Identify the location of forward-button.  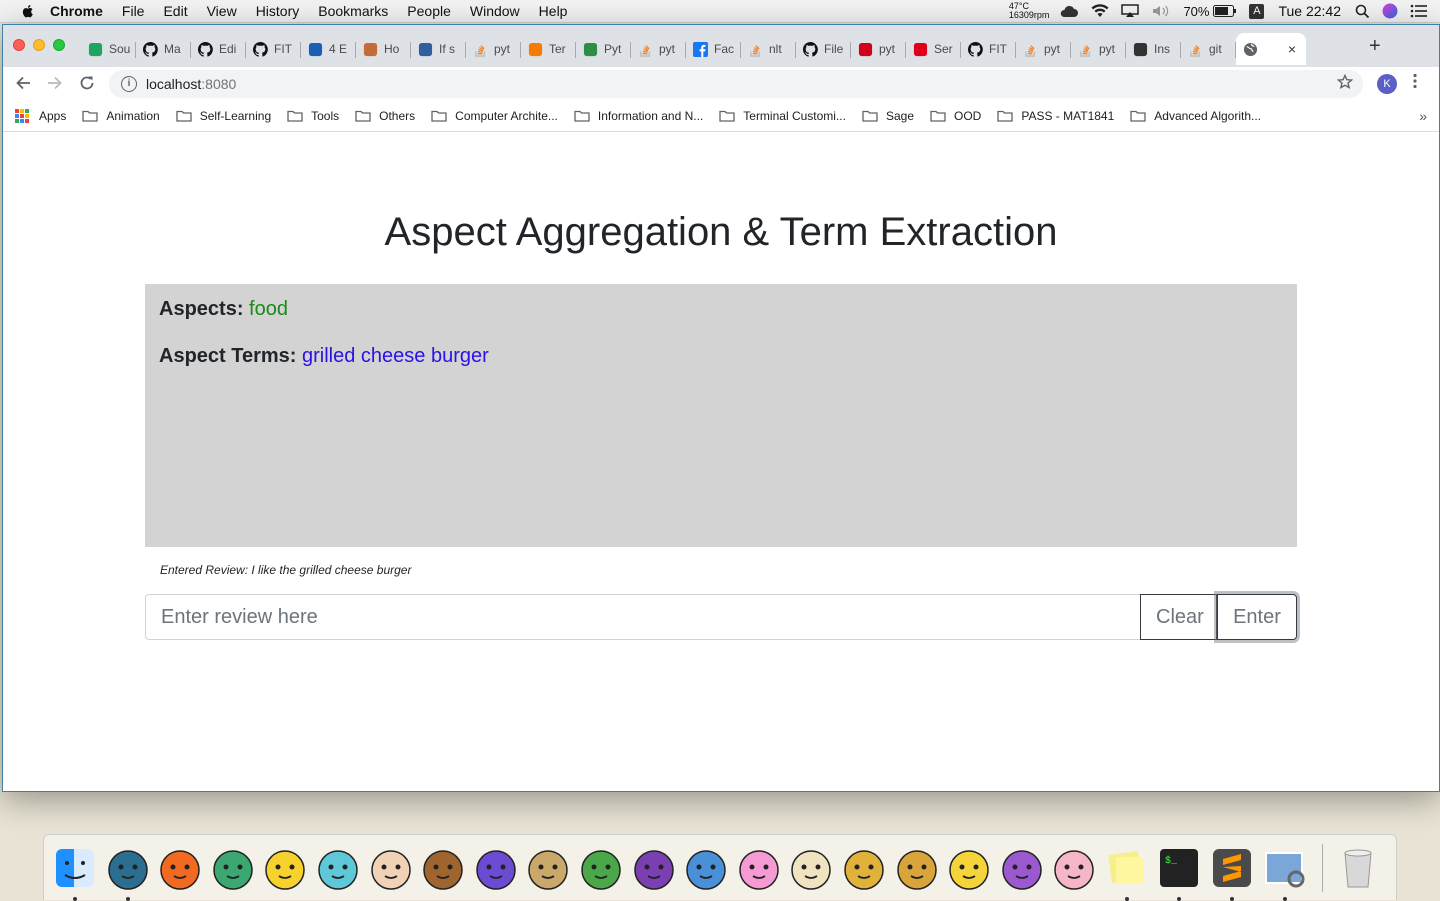
(55, 85).